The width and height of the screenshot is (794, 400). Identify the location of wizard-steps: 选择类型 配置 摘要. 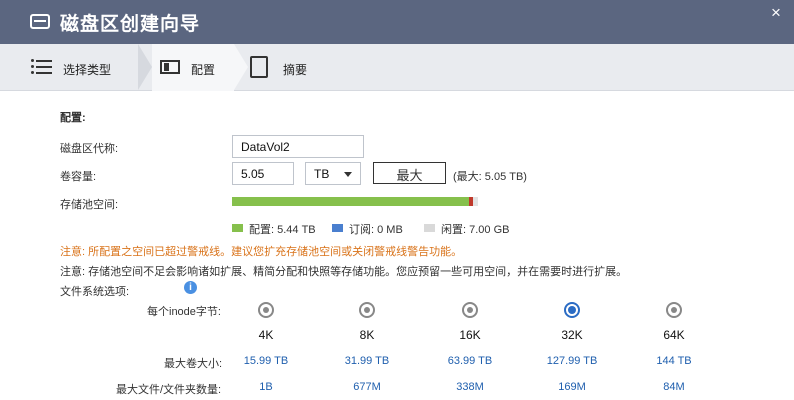
(397, 67).